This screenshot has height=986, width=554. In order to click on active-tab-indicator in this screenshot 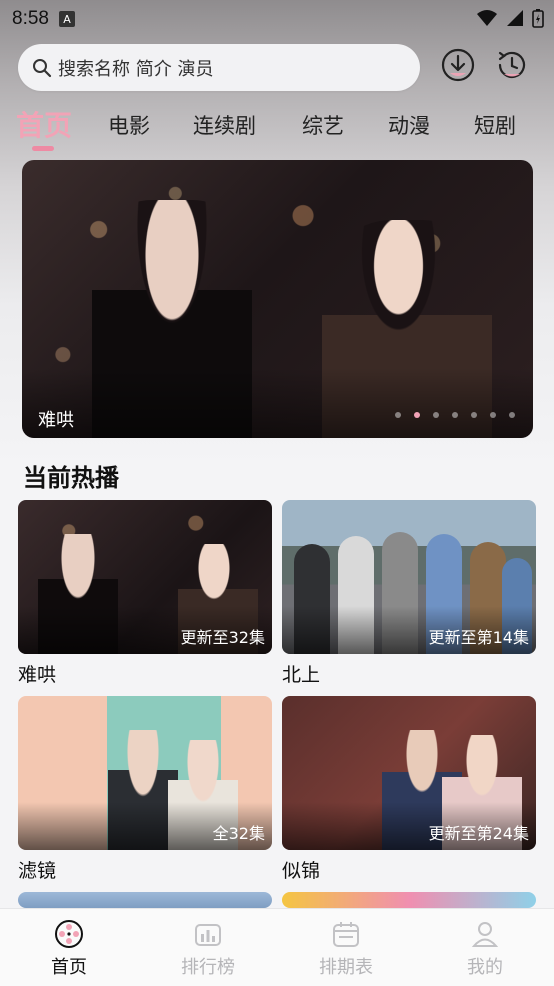, I will do `click(43, 148)`.